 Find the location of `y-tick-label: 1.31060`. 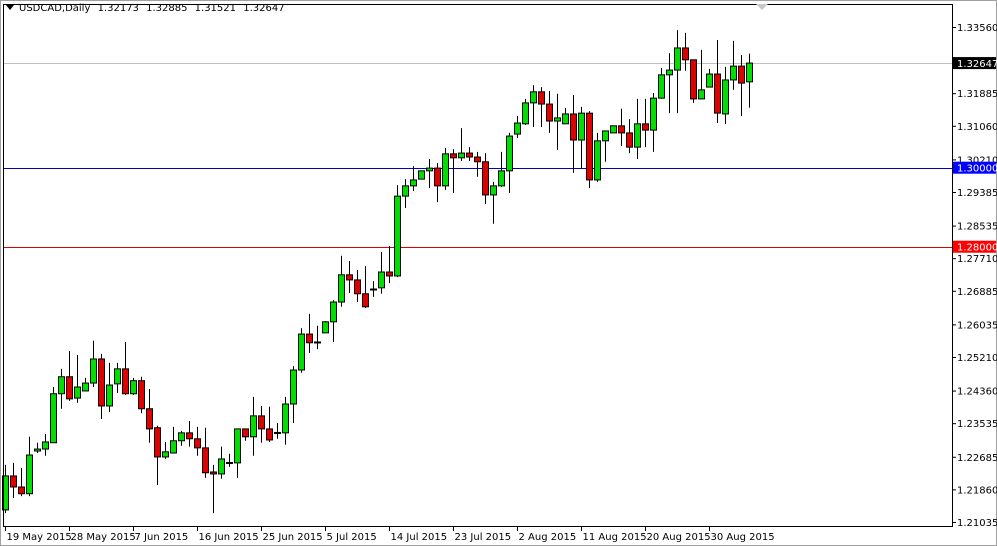

y-tick-label: 1.31060 is located at coordinates (977, 127).